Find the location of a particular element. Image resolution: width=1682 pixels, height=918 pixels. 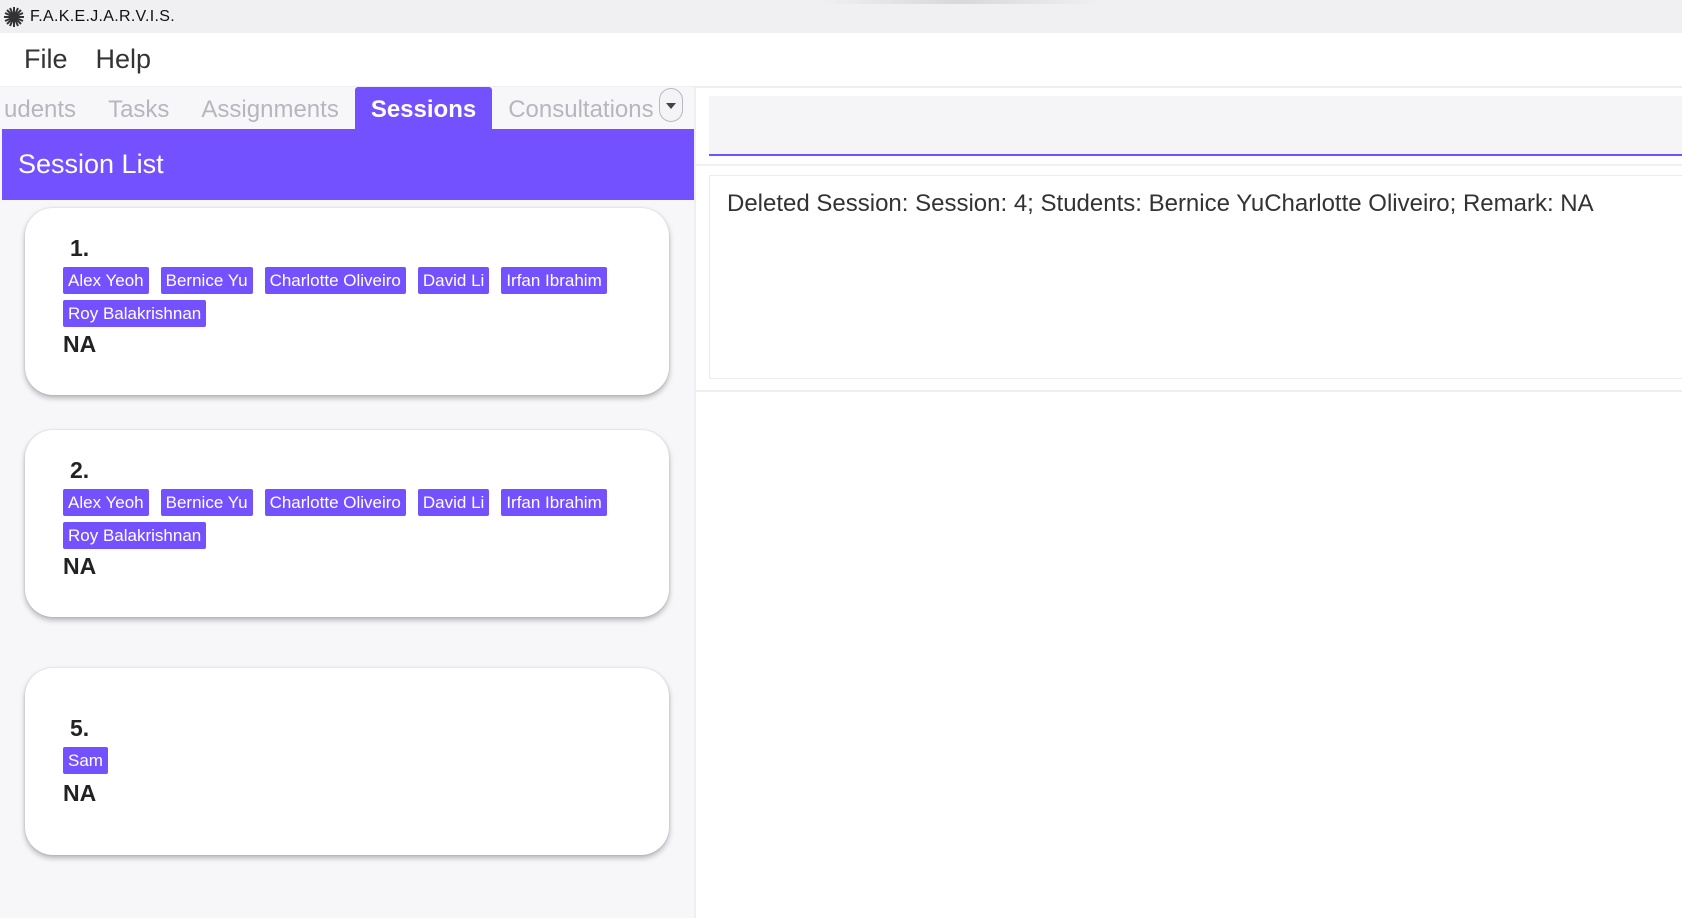

menu-bar: File Help is located at coordinates (841, 60).